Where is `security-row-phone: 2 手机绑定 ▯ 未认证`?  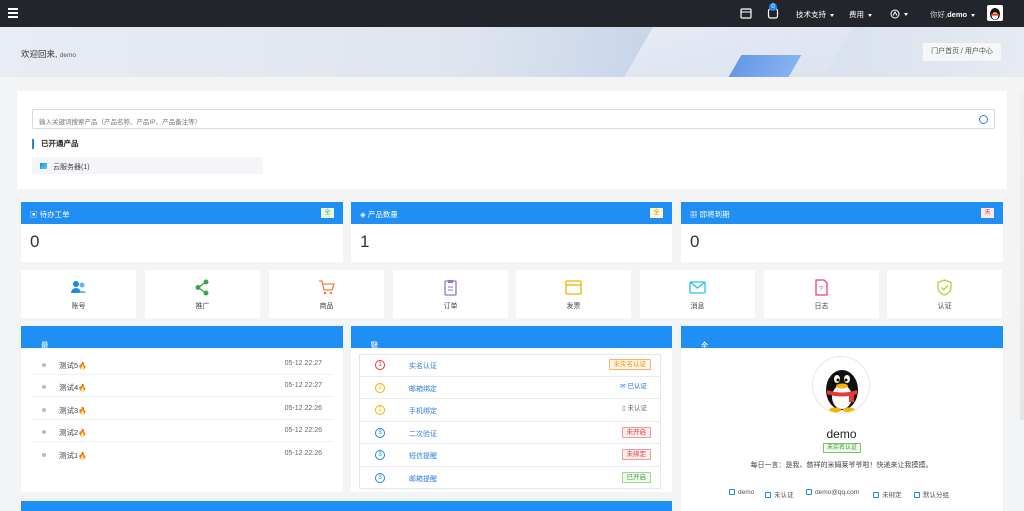 security-row-phone: 2 手机绑定 ▯ 未认证 is located at coordinates (510, 410).